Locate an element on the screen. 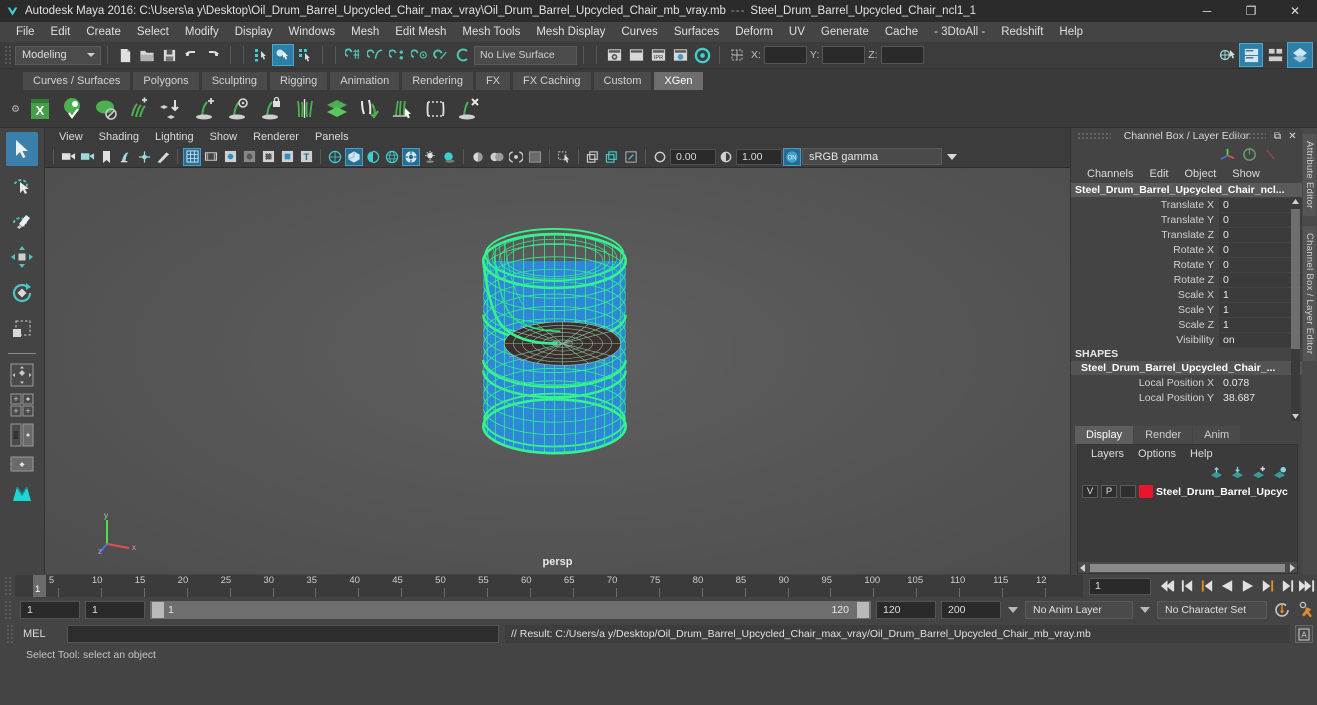 The image size is (1317, 705). menu-item-edit-mesh: Edit Mesh is located at coordinates (420, 32).